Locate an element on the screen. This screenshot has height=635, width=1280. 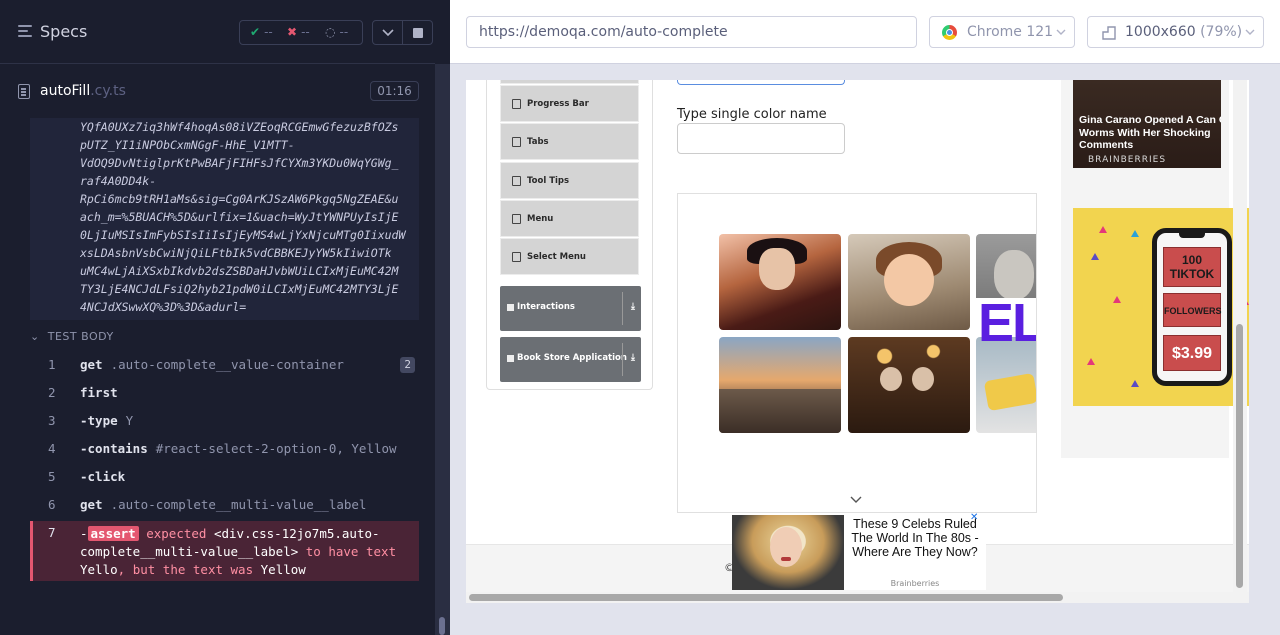
tiktok-ad: 100 TIKTOK FOLLOWERS $3.99 is located at coordinates (1161, 307).